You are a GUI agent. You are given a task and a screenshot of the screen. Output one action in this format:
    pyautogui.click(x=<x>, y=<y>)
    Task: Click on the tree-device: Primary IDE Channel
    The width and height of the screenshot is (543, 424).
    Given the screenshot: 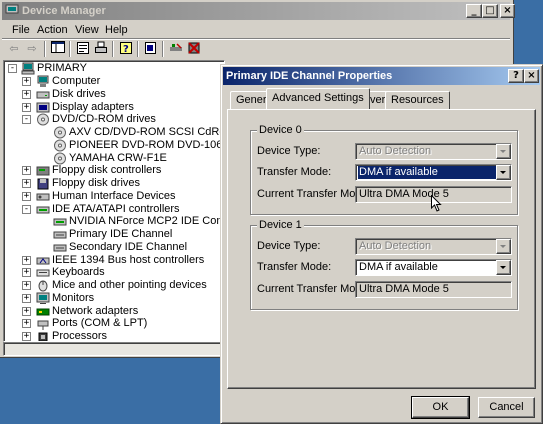 What is the action you would take?
    pyautogui.click(x=114, y=234)
    